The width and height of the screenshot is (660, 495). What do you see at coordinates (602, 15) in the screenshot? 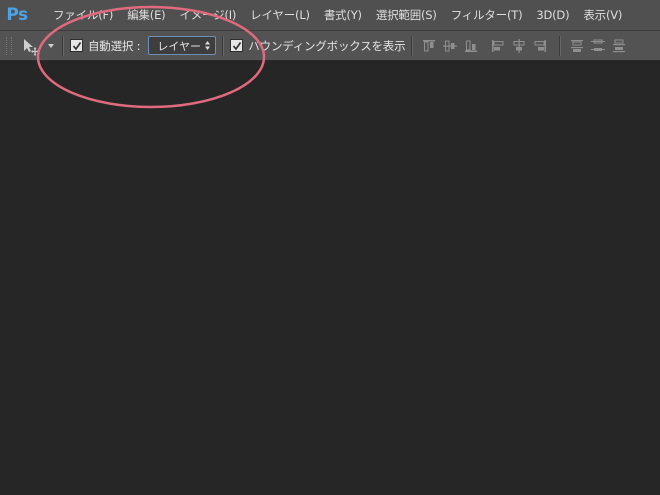
I see `menu-view: 表示(V)` at bounding box center [602, 15].